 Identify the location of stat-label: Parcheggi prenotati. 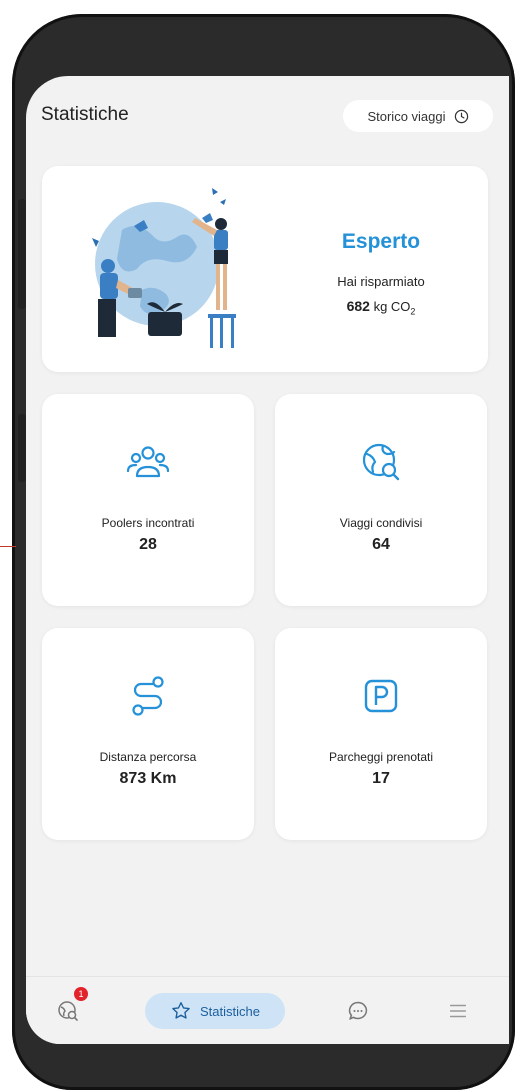
(381, 757).